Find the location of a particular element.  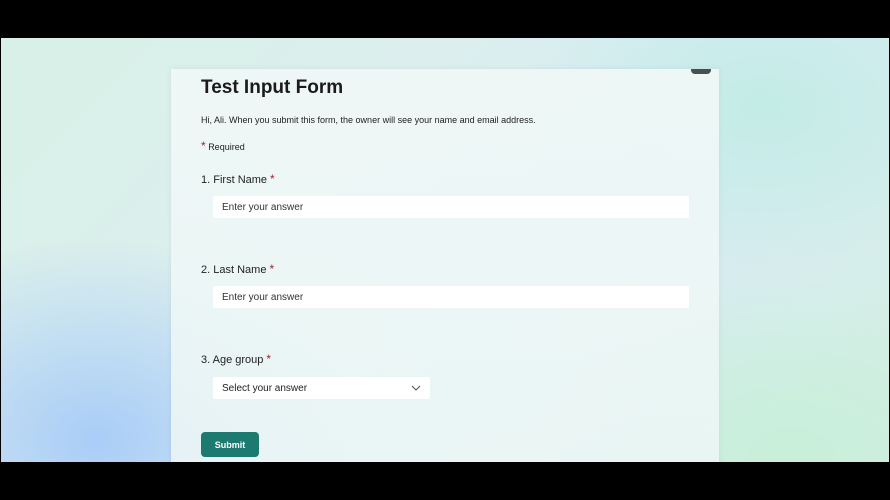

select-placeholder: Select your answer is located at coordinates (265, 388).